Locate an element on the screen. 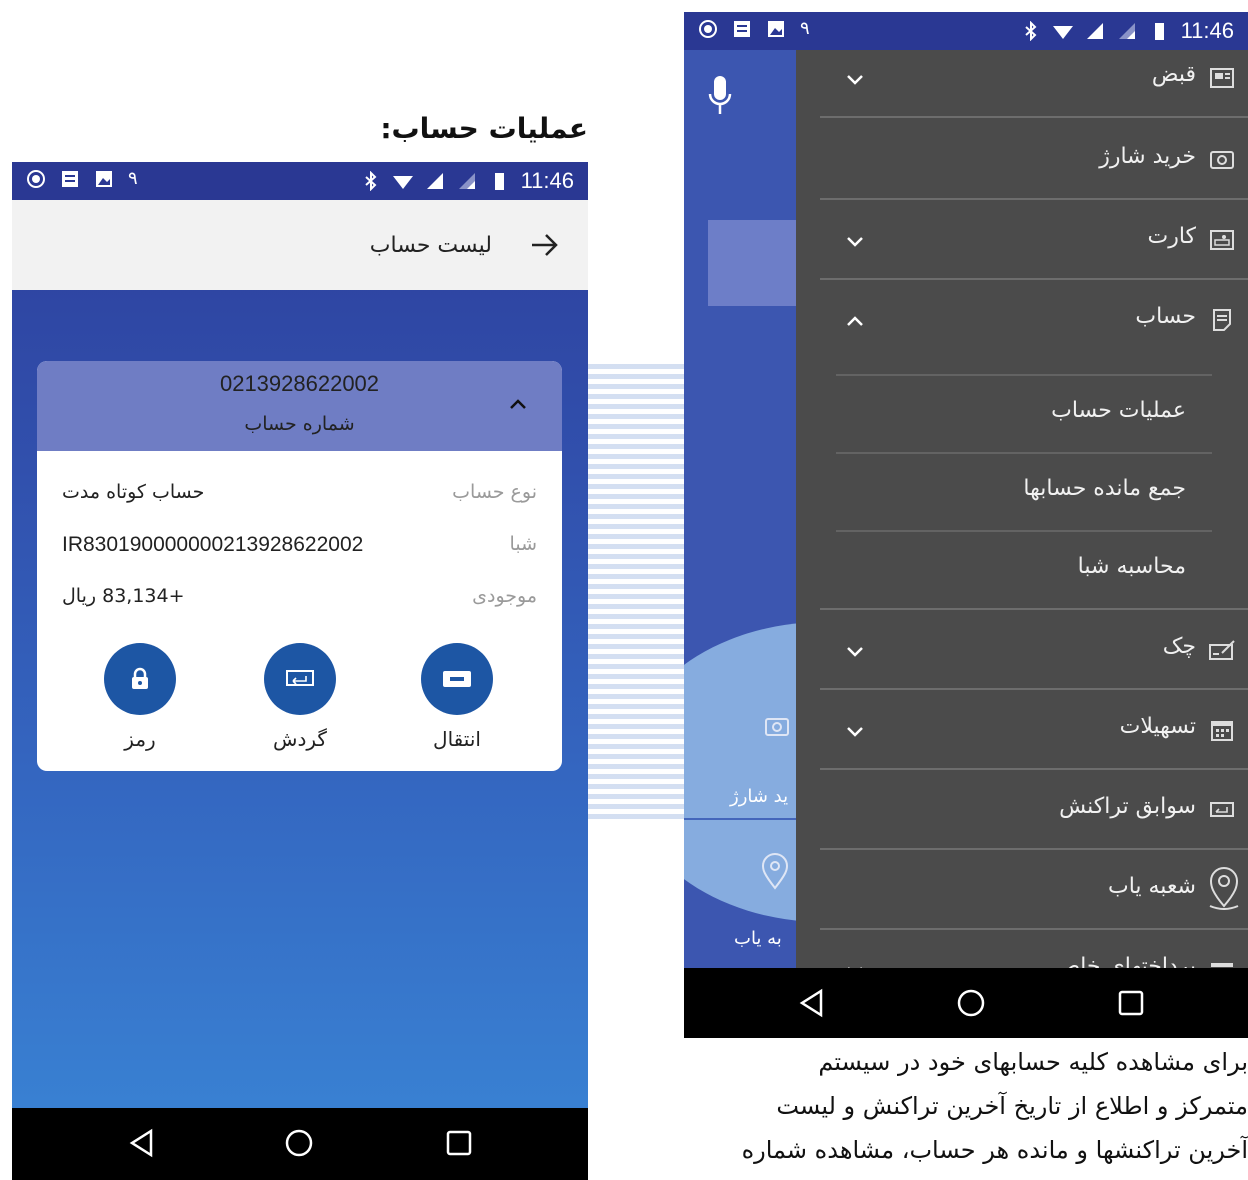 This screenshot has width=1248, height=1180. transactions-icon is located at coordinates (1222, 809).